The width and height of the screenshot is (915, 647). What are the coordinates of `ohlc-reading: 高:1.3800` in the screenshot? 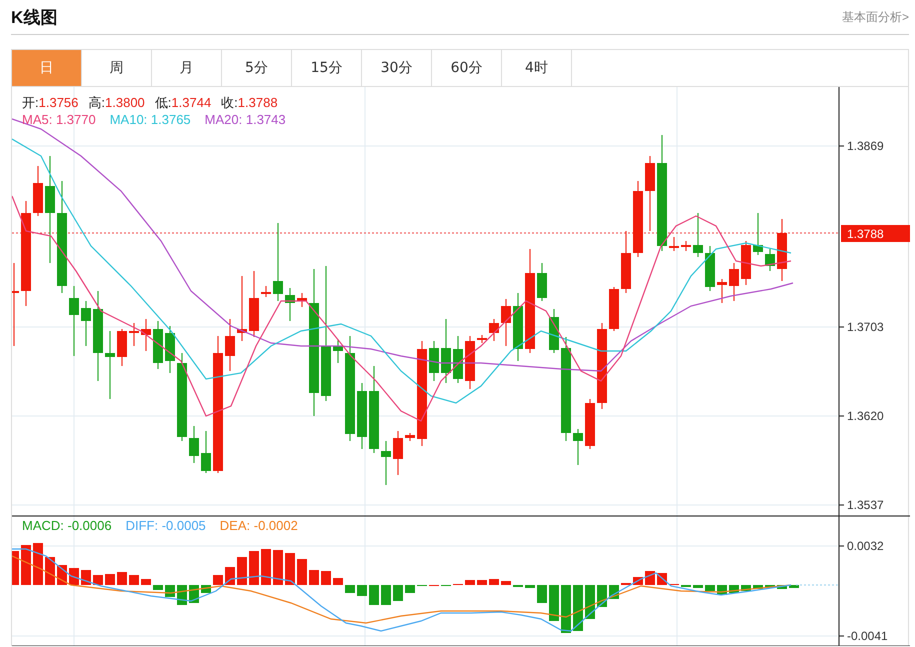 It's located at (116, 103).